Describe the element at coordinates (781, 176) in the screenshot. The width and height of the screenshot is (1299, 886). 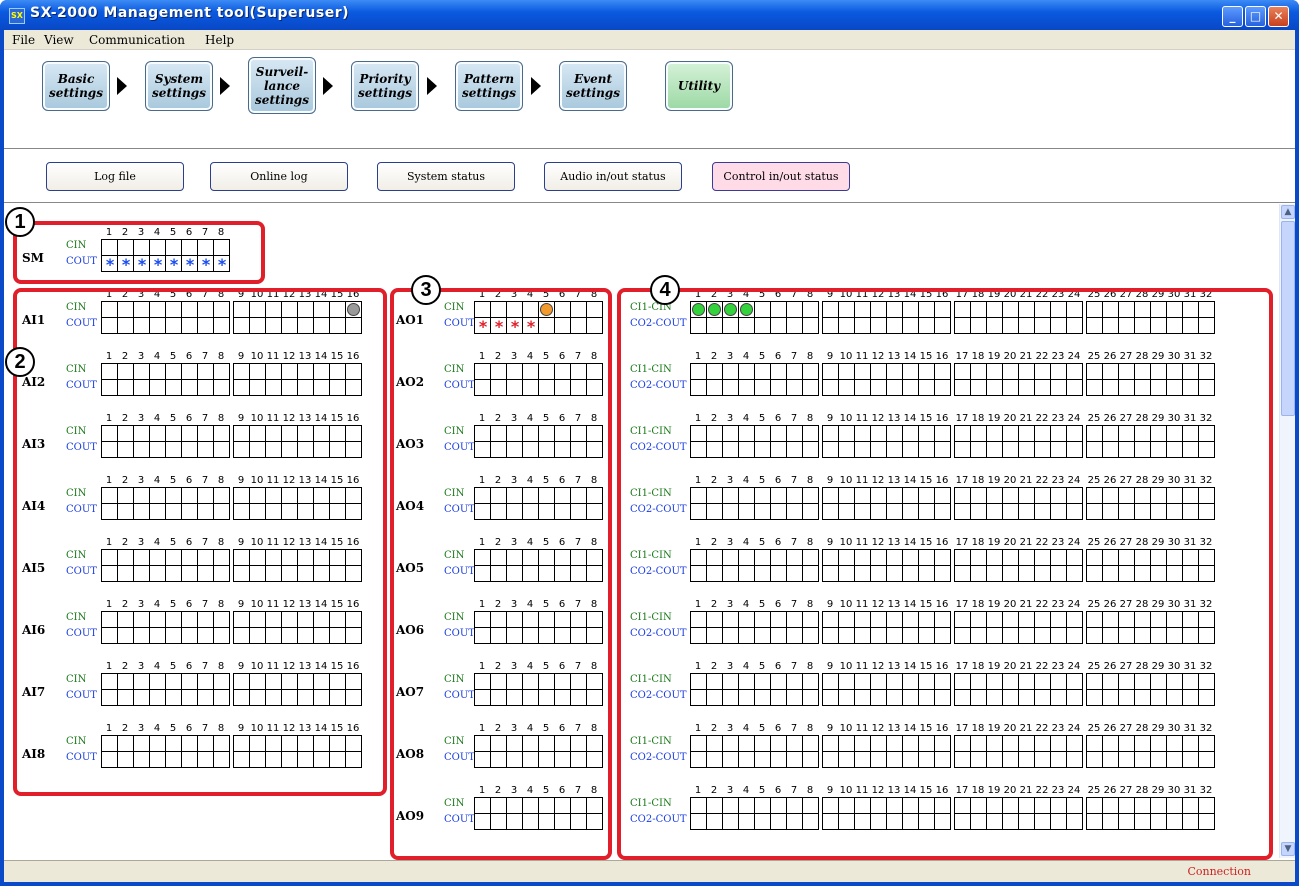
I see `tab-control-inout-status: Control in/out status` at that location.